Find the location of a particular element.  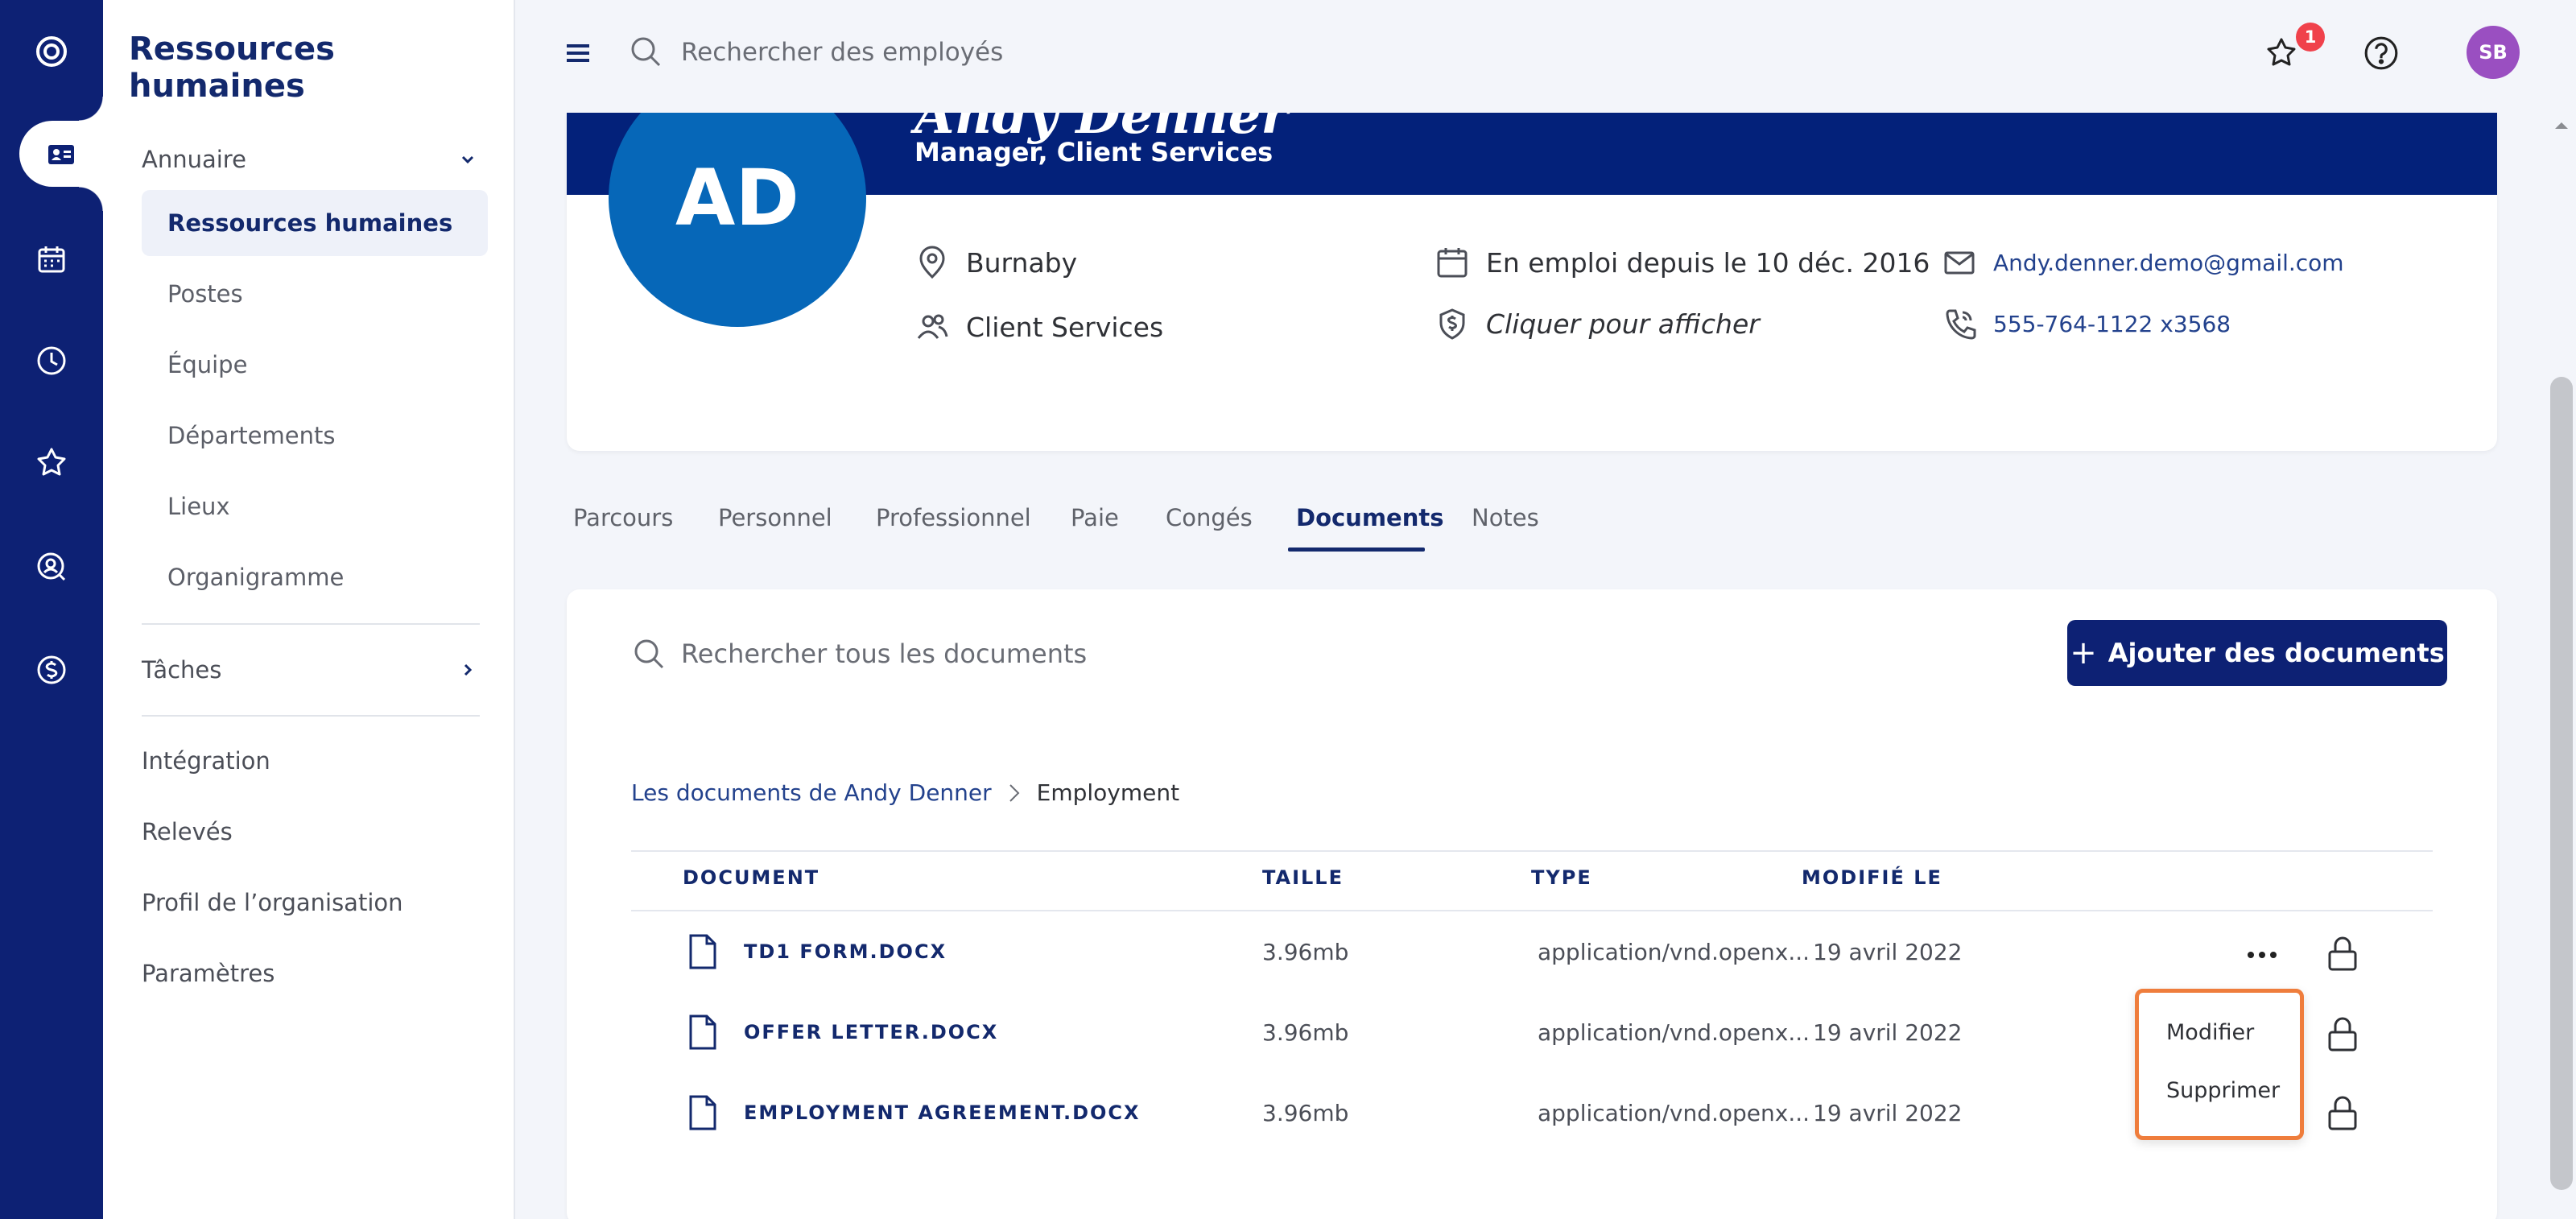

menu-item-supprimer: Supprimer is located at coordinates (2223, 1090).